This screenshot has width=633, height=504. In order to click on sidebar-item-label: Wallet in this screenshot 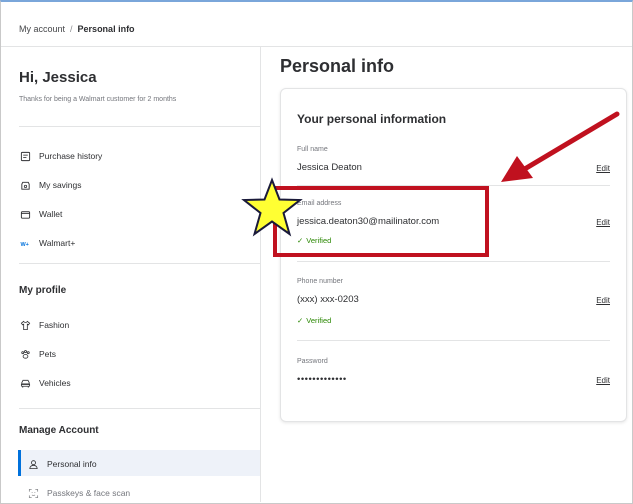, I will do `click(51, 214)`.